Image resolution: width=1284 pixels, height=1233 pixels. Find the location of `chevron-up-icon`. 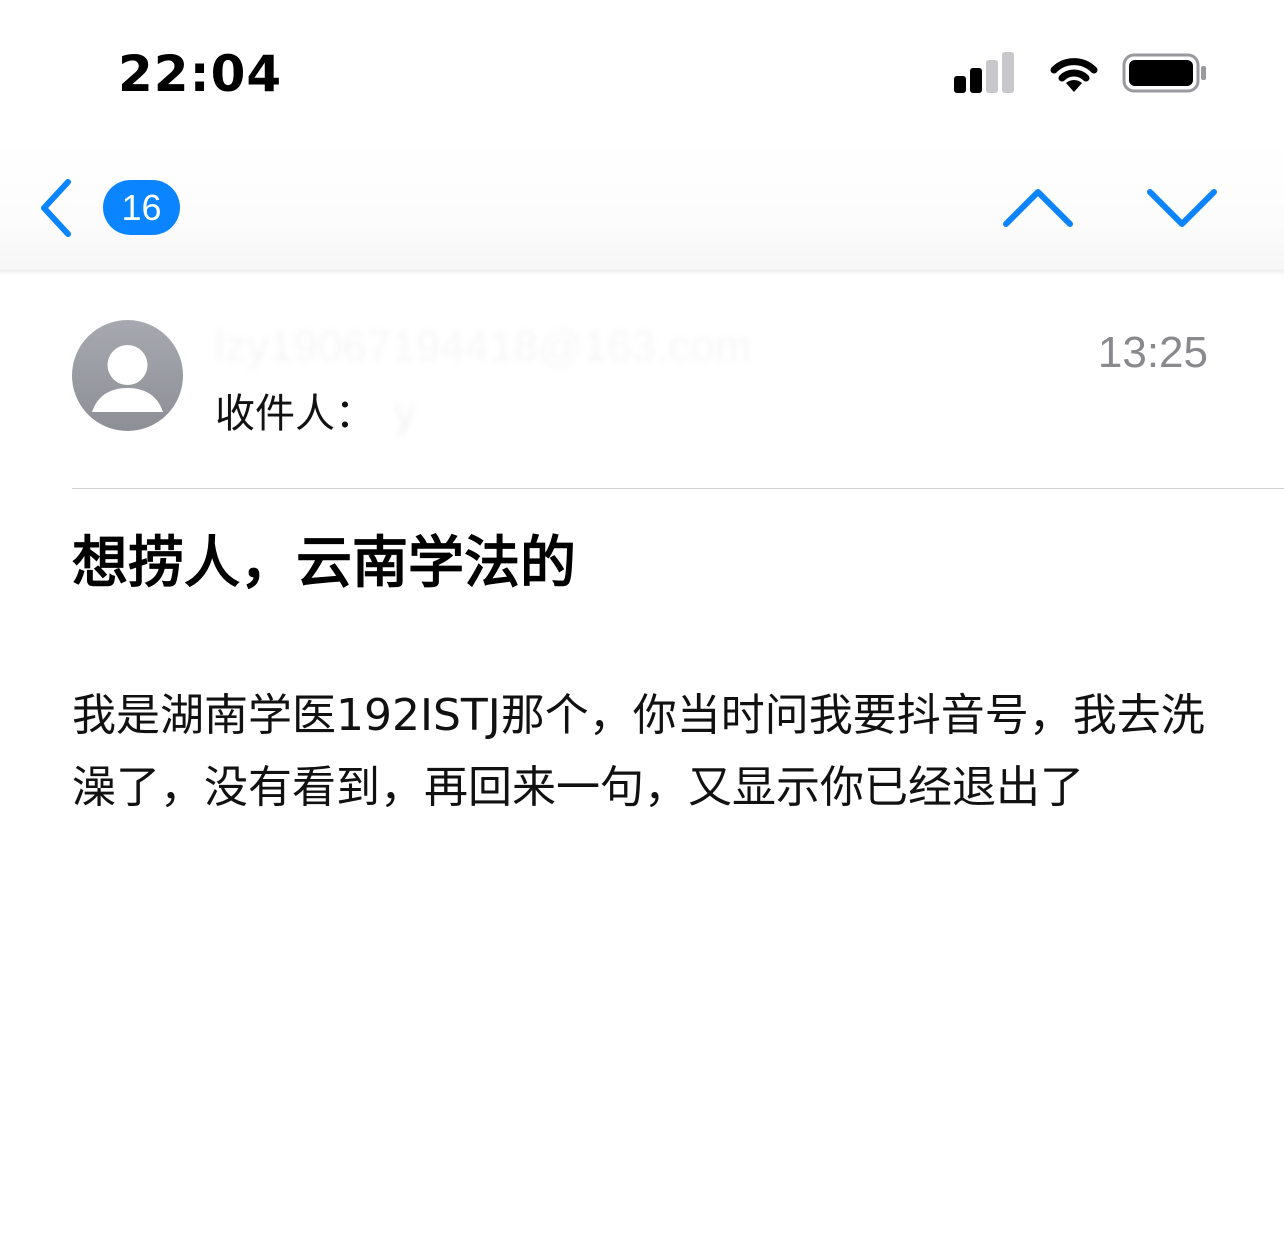

chevron-up-icon is located at coordinates (1038, 208).